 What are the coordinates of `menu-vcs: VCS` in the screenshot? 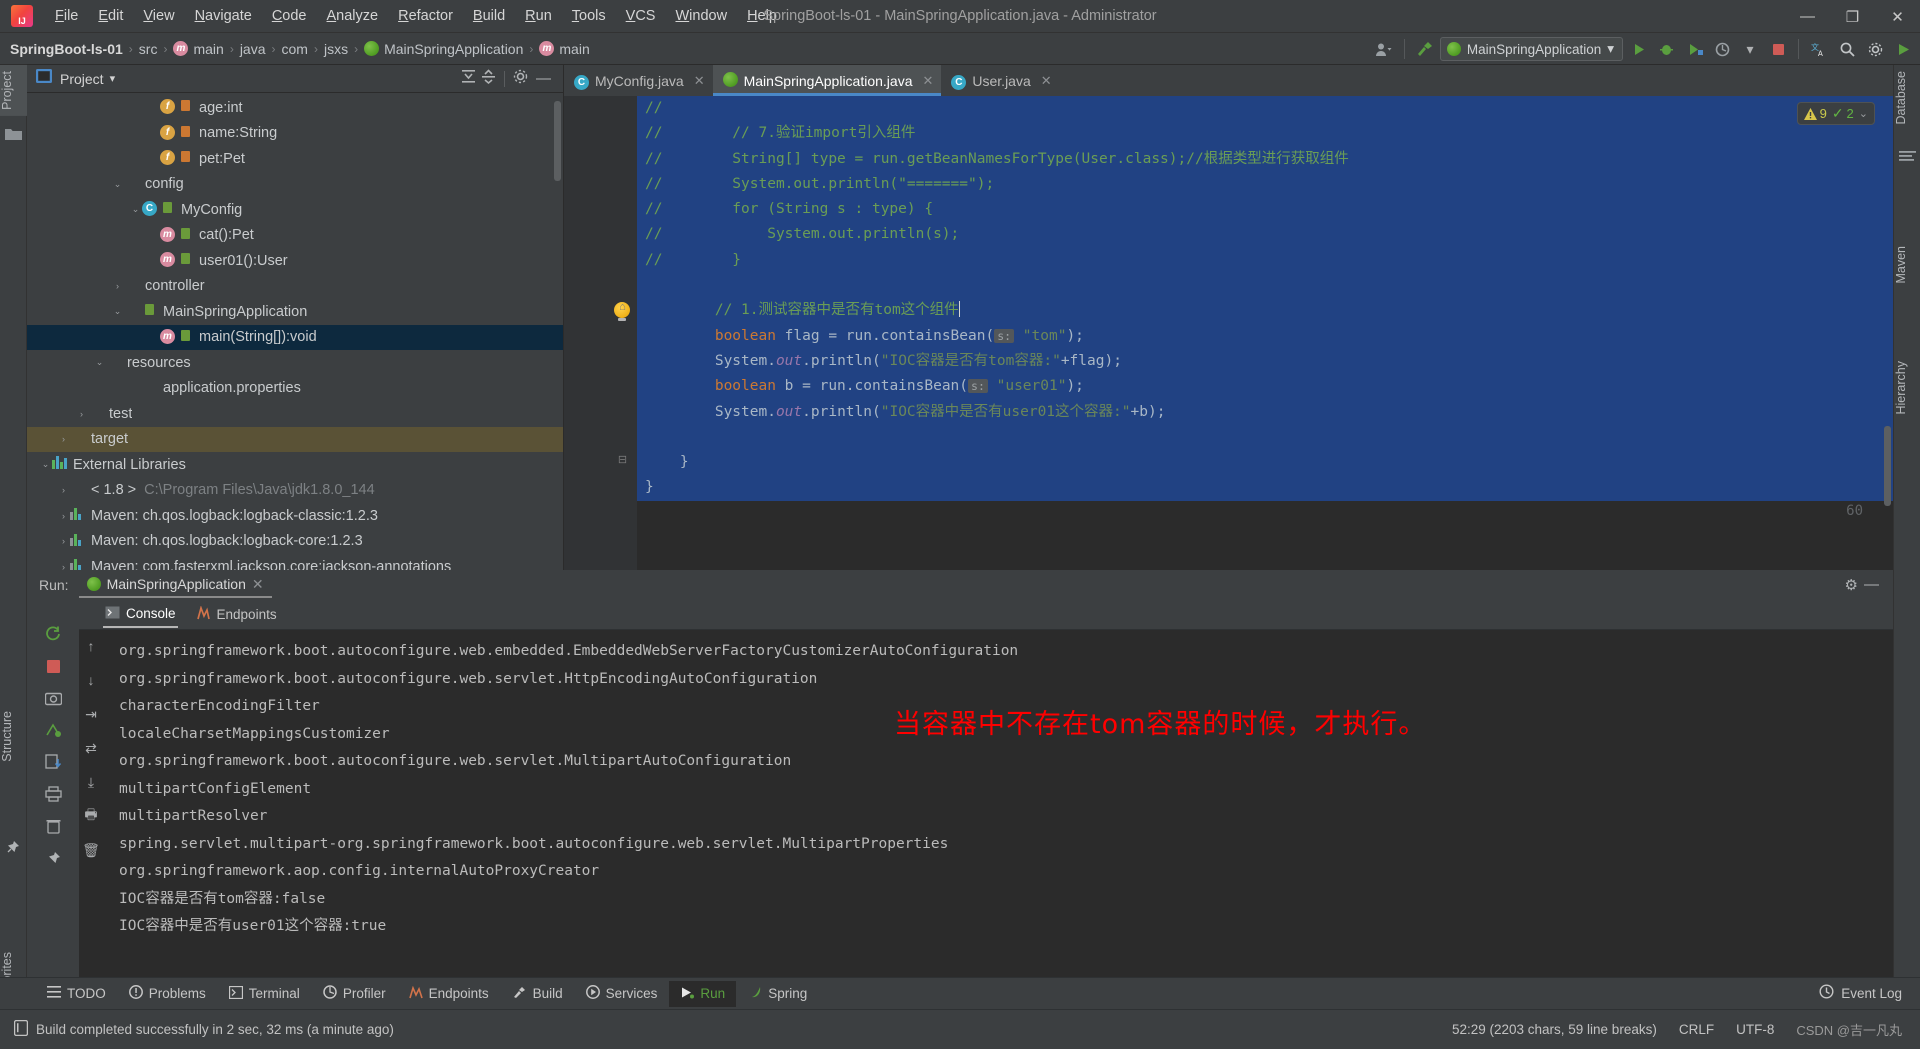 It's located at (641, 16).